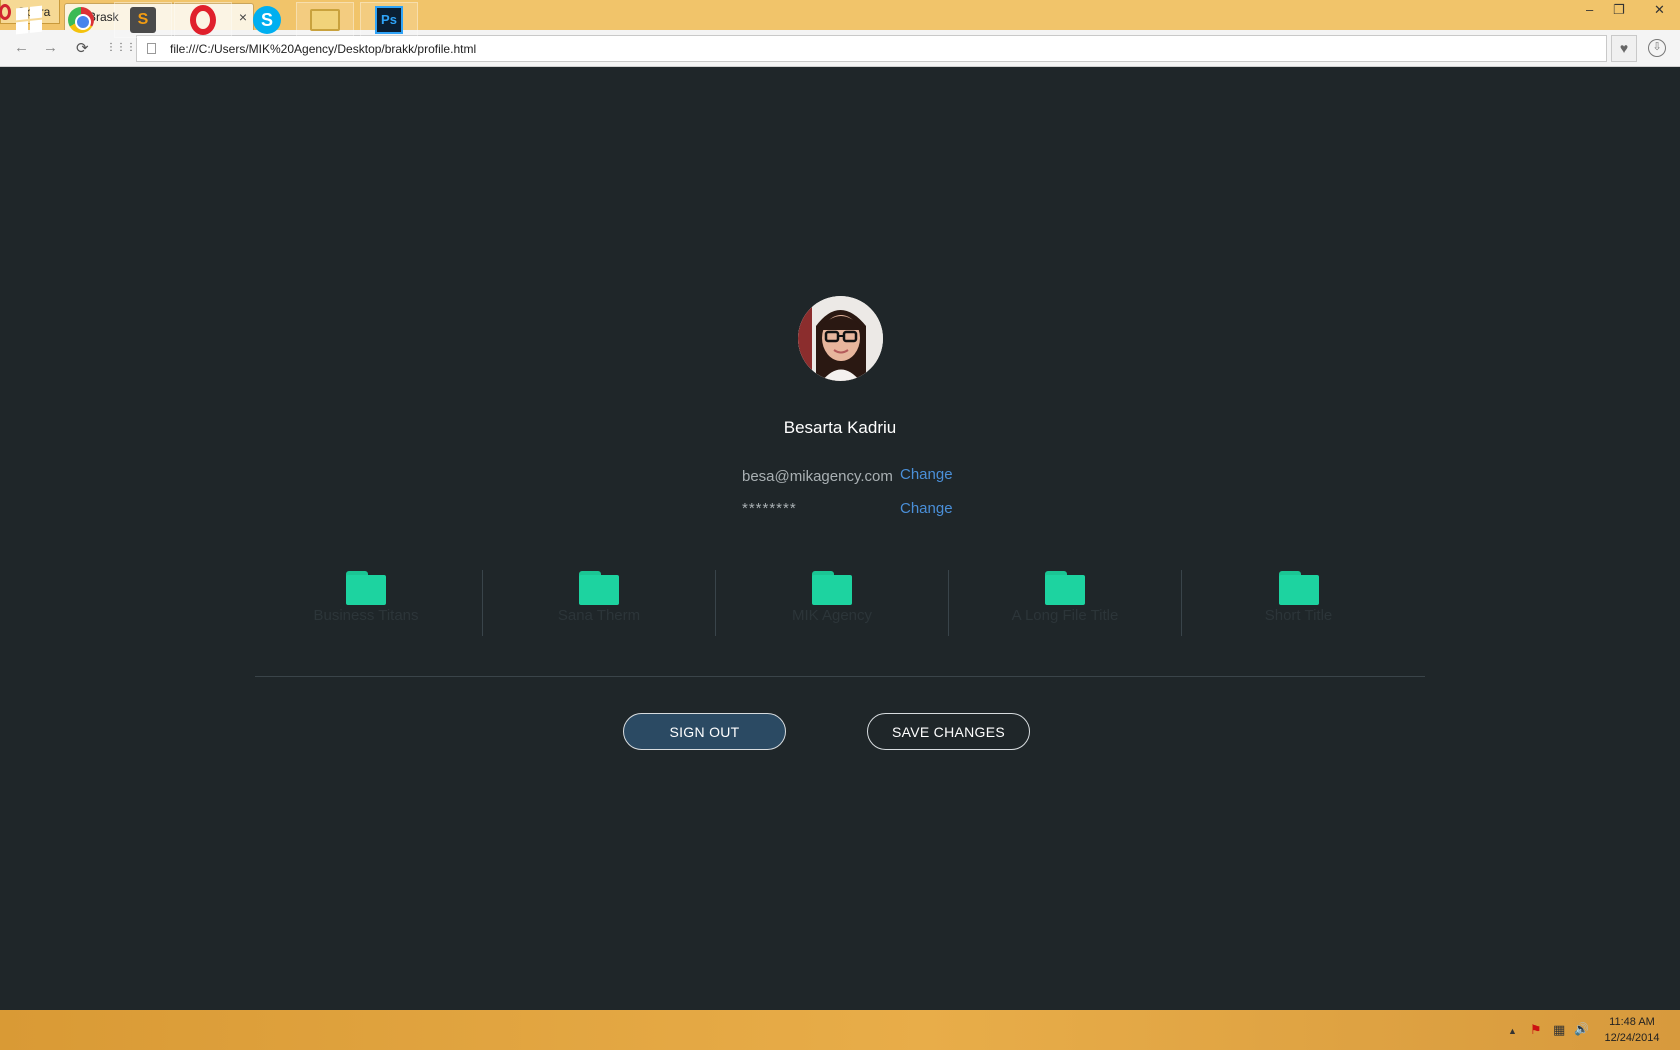  What do you see at coordinates (21, 47) in the screenshot?
I see `back-icon: ←` at bounding box center [21, 47].